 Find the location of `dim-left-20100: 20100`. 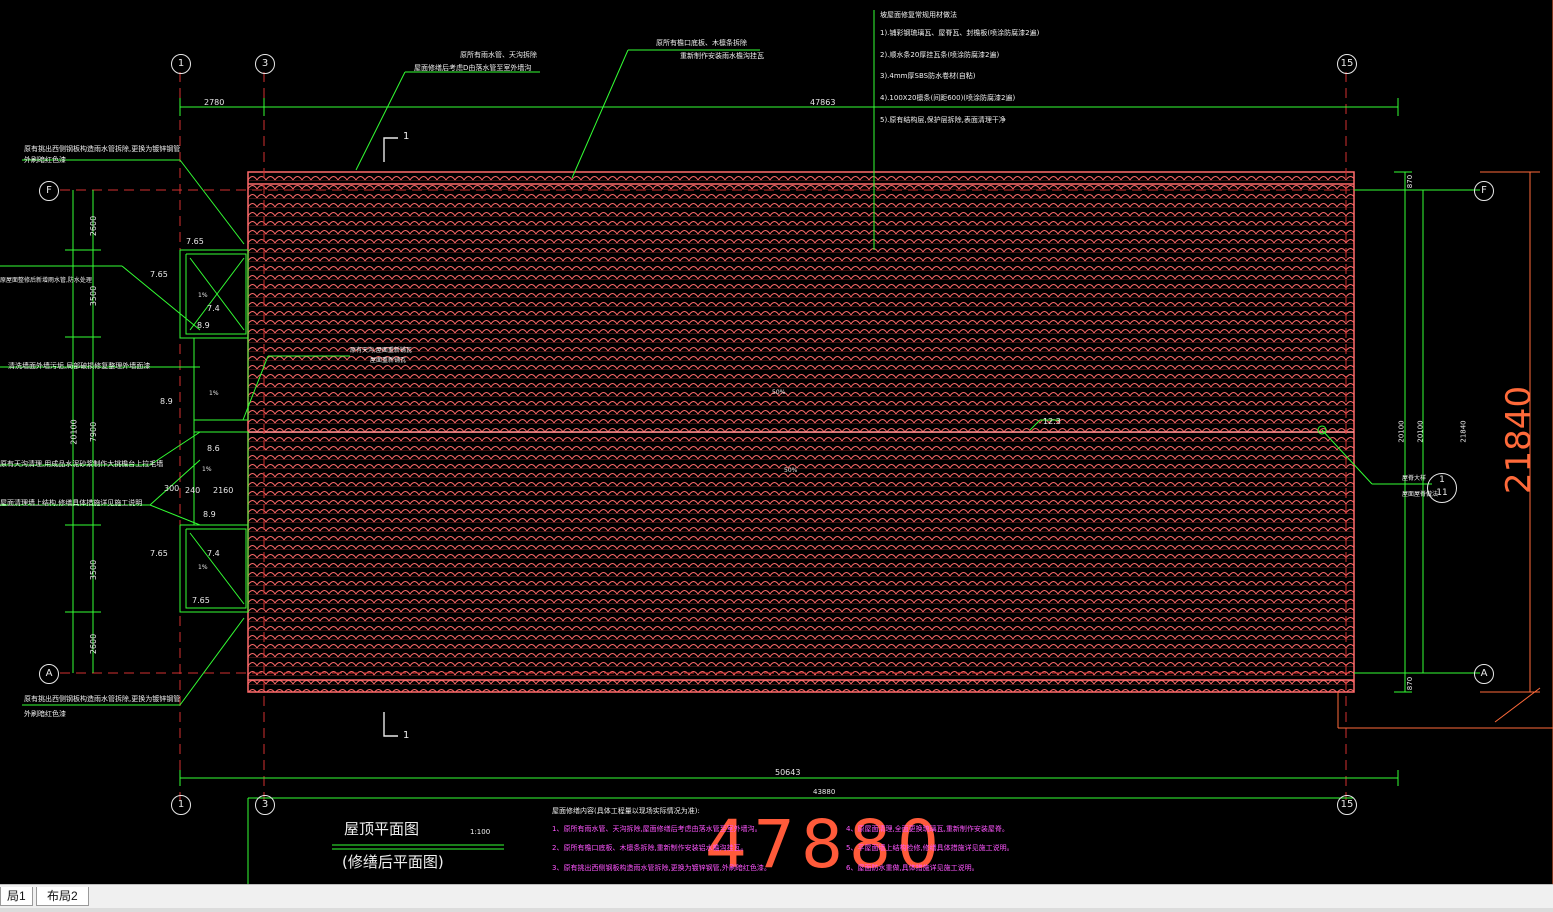

dim-left-20100: 20100 is located at coordinates (74, 432).